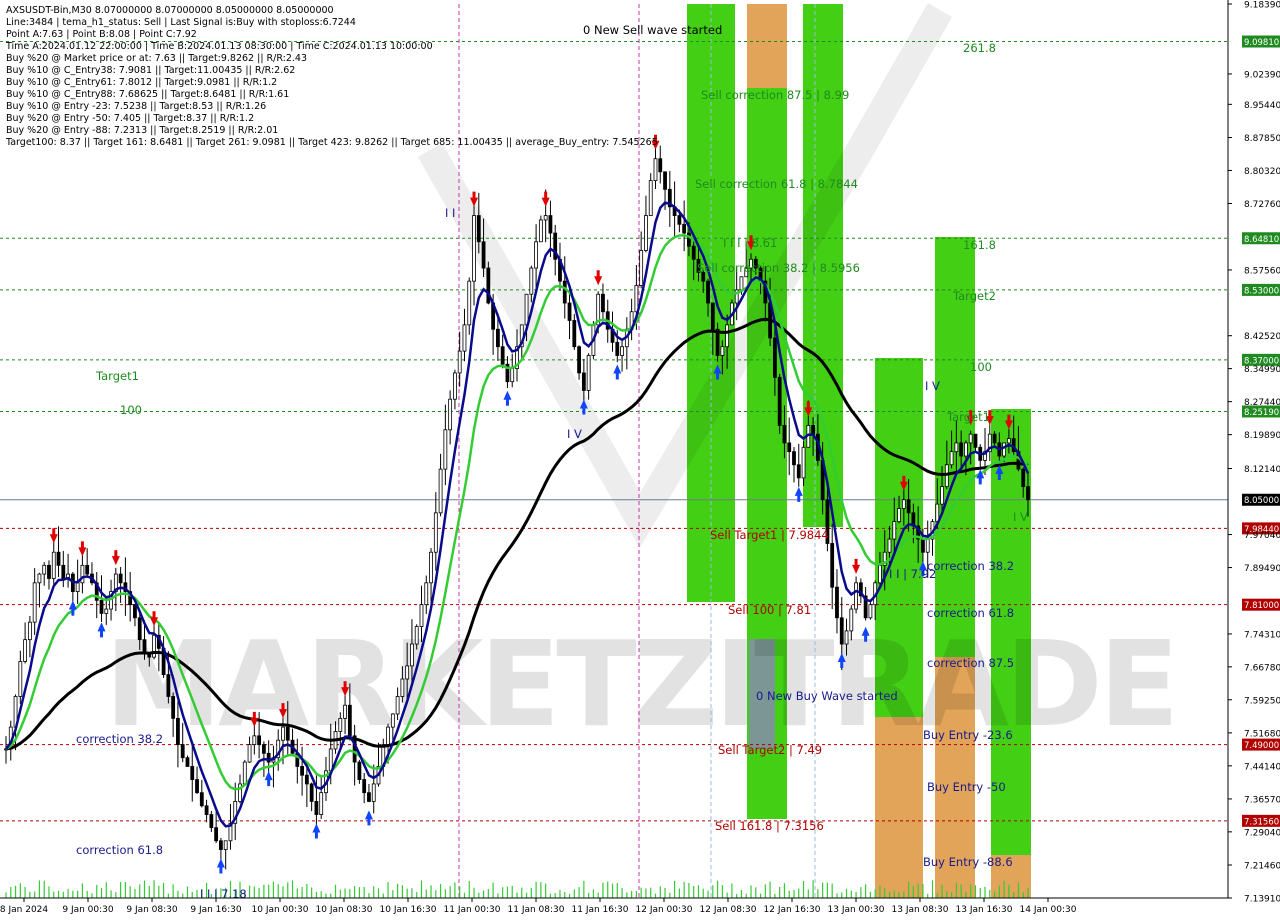  I want to click on x-tick-label: 9 Jan 16:30, so click(216, 910).